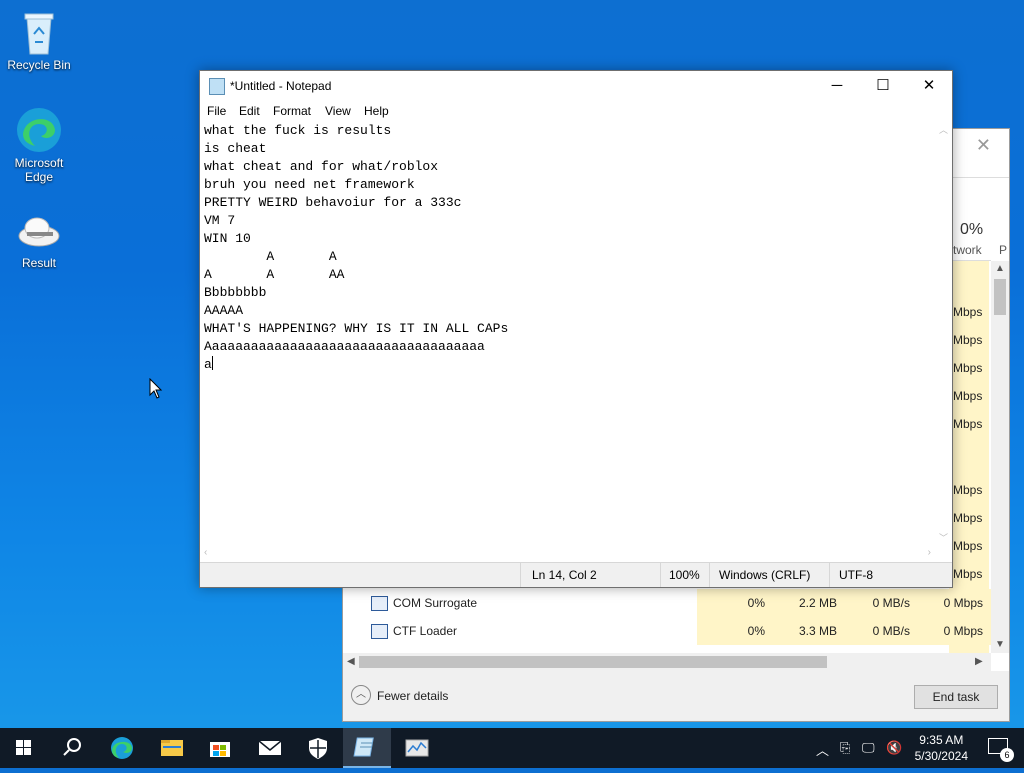 The width and height of the screenshot is (1024, 773). What do you see at coordinates (972, 229) in the screenshot?
I see `network-percent: 0%` at bounding box center [972, 229].